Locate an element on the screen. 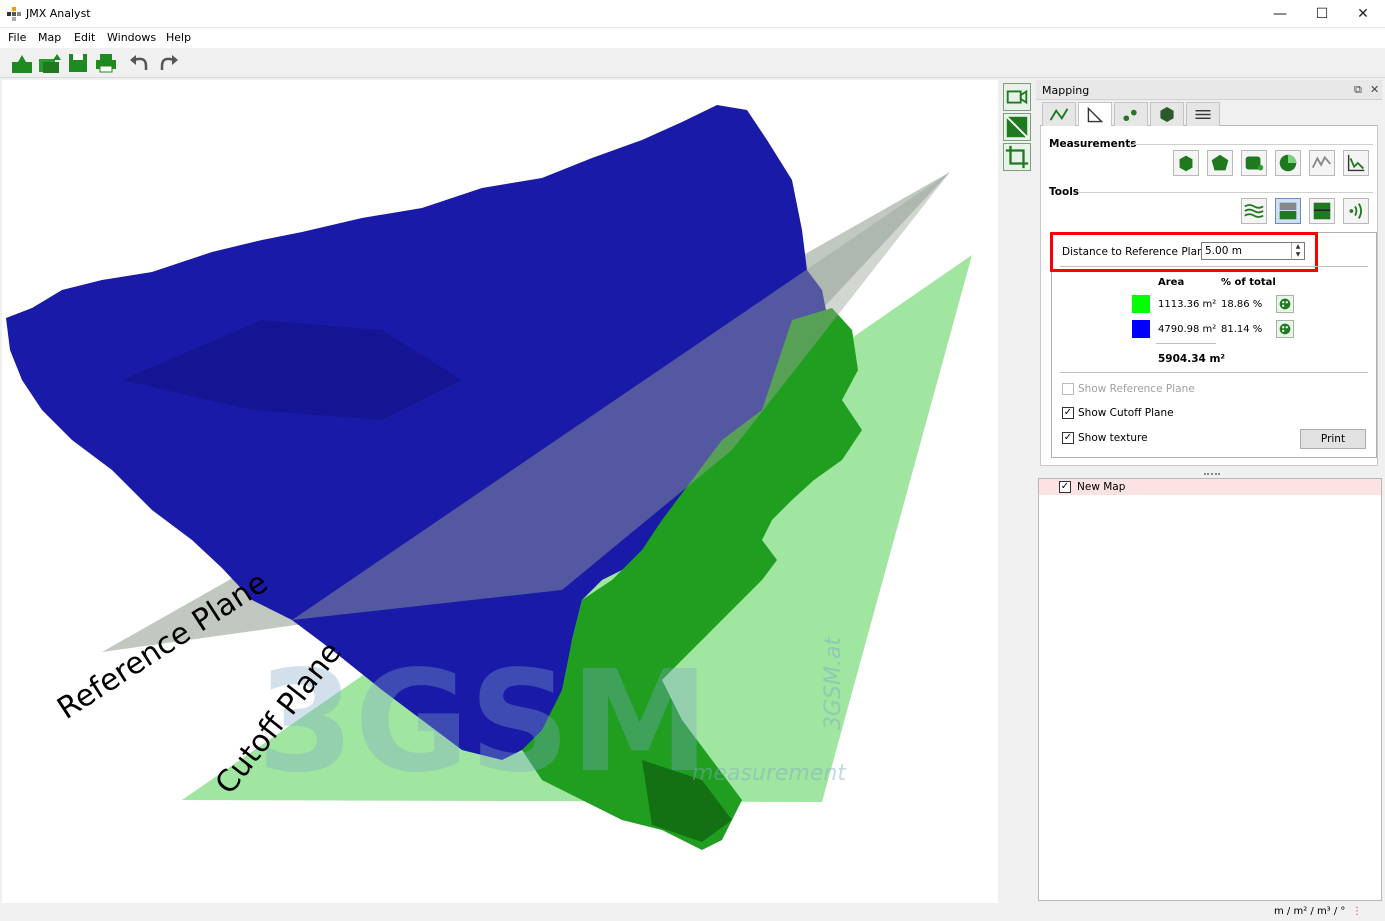 The image size is (1385, 921). cutoff-plane-tool-icon is located at coordinates (1288, 211).